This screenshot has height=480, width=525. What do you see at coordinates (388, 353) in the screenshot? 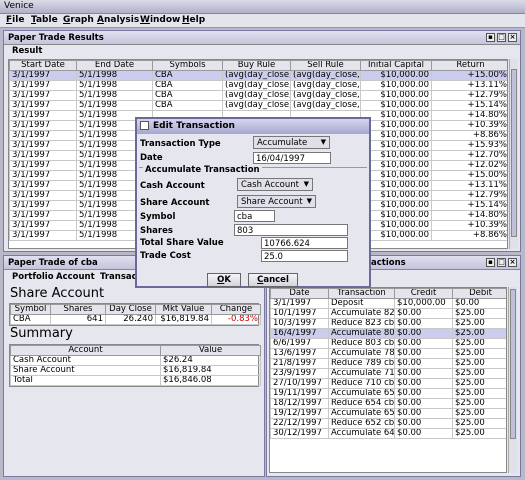
I see `table-row: 13/6/1997 Accumulate 789 $0.00 $25.00` at bounding box center [388, 353].